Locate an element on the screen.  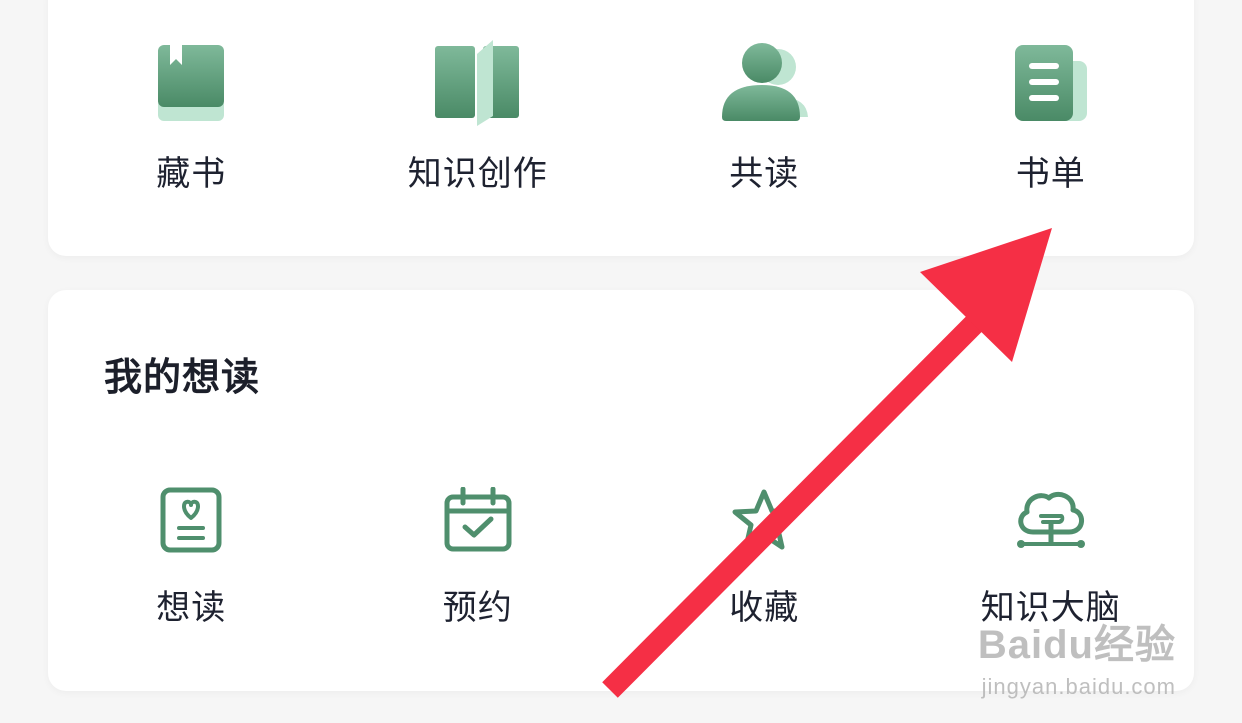
wishlist-want-to-read: 想读 is located at coordinates (191, 554).